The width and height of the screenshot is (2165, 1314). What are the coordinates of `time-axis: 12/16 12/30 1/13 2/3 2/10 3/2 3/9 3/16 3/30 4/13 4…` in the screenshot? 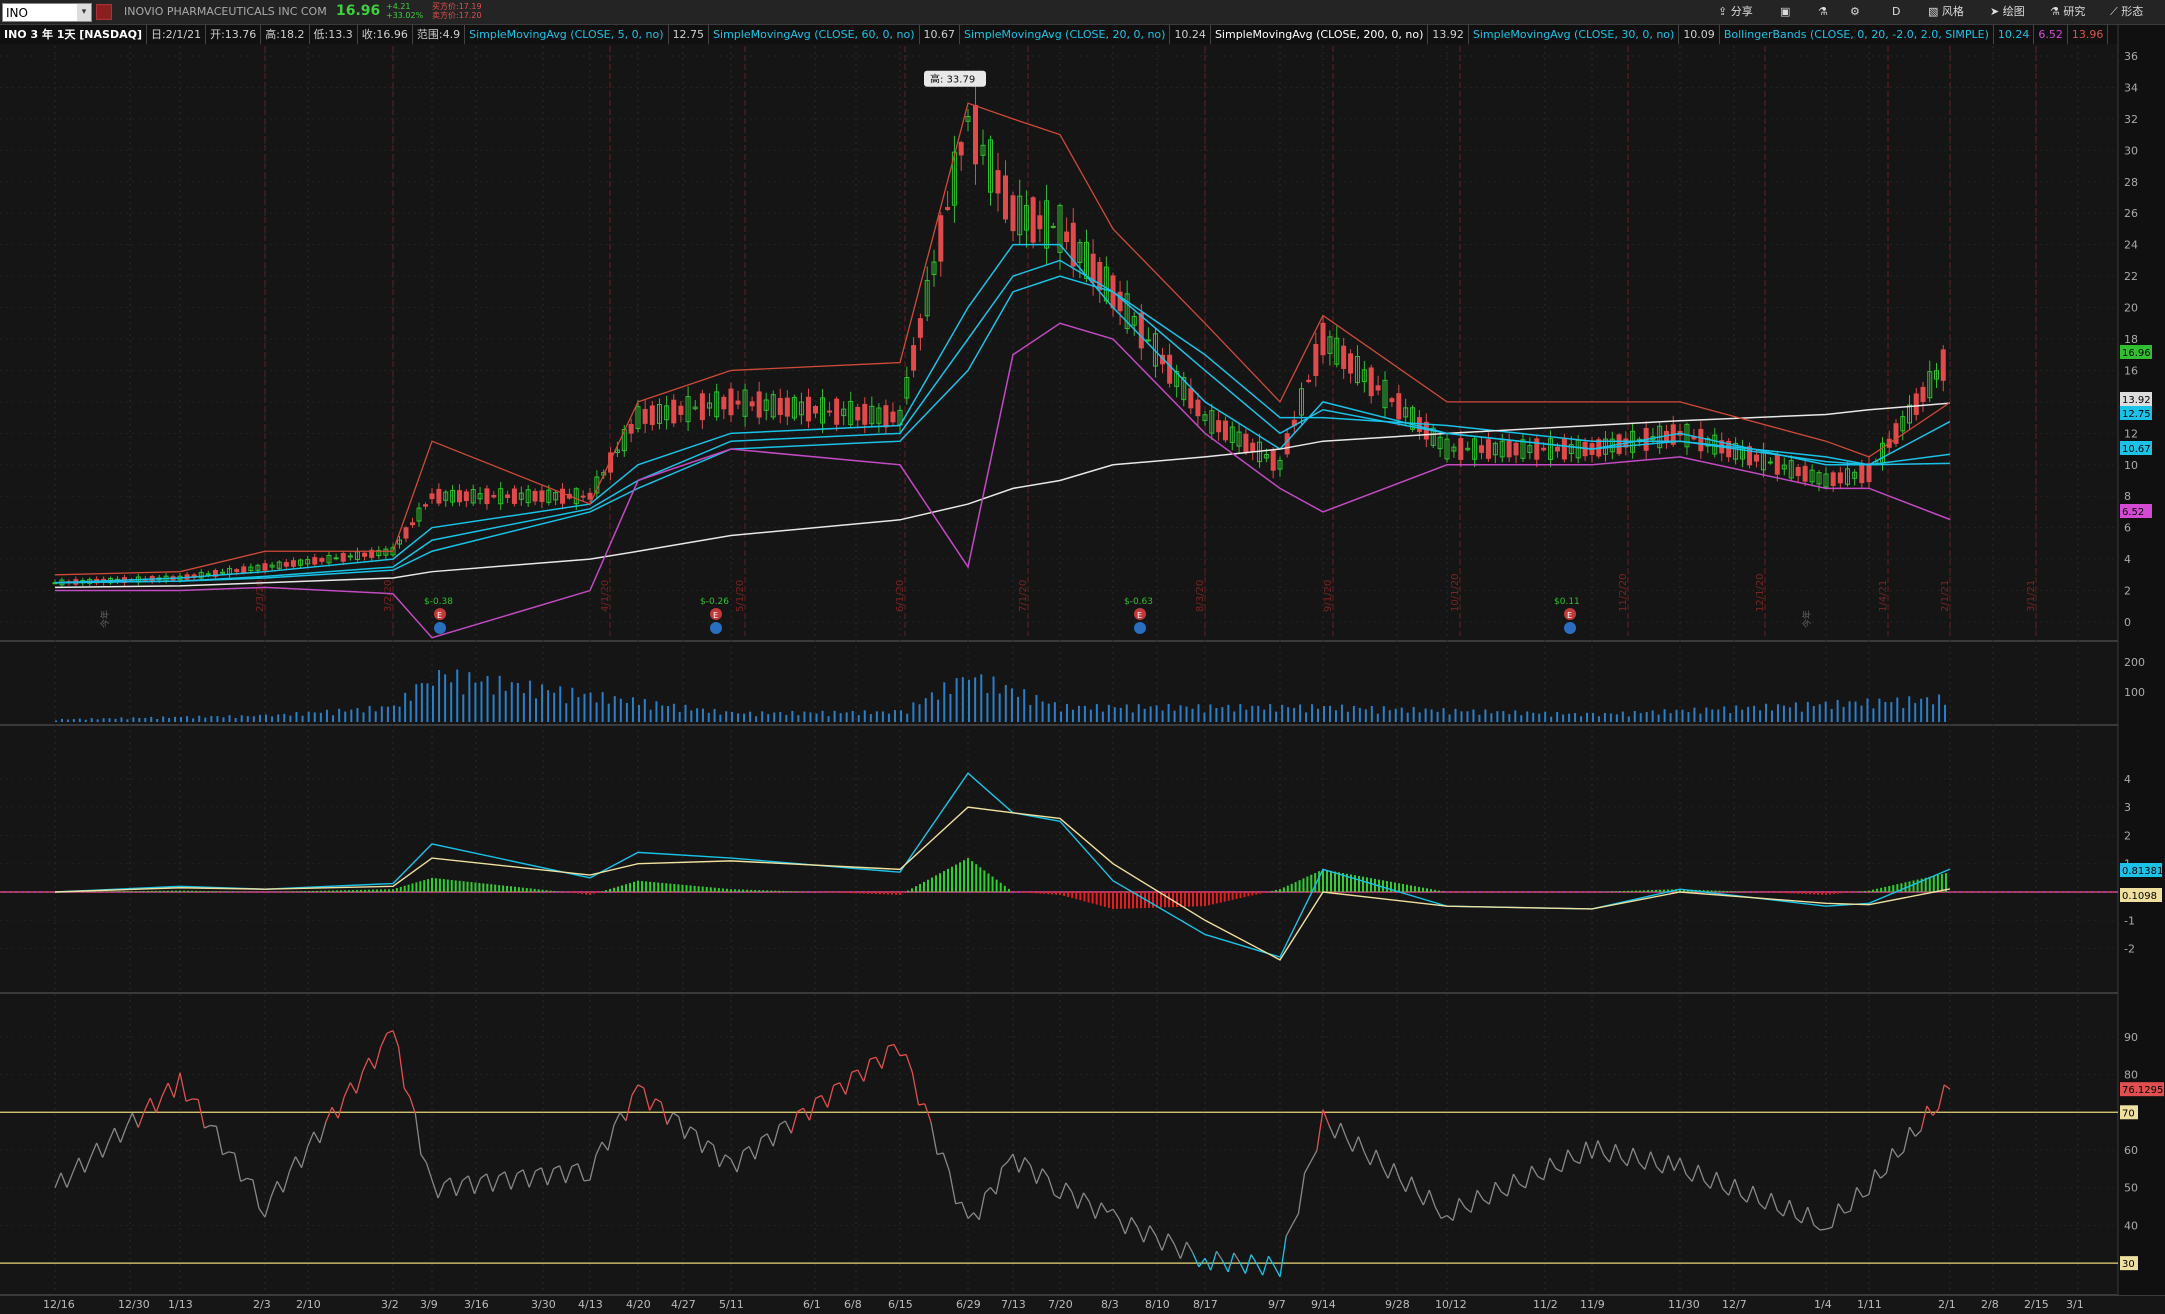 It's located at (1063, 1304).